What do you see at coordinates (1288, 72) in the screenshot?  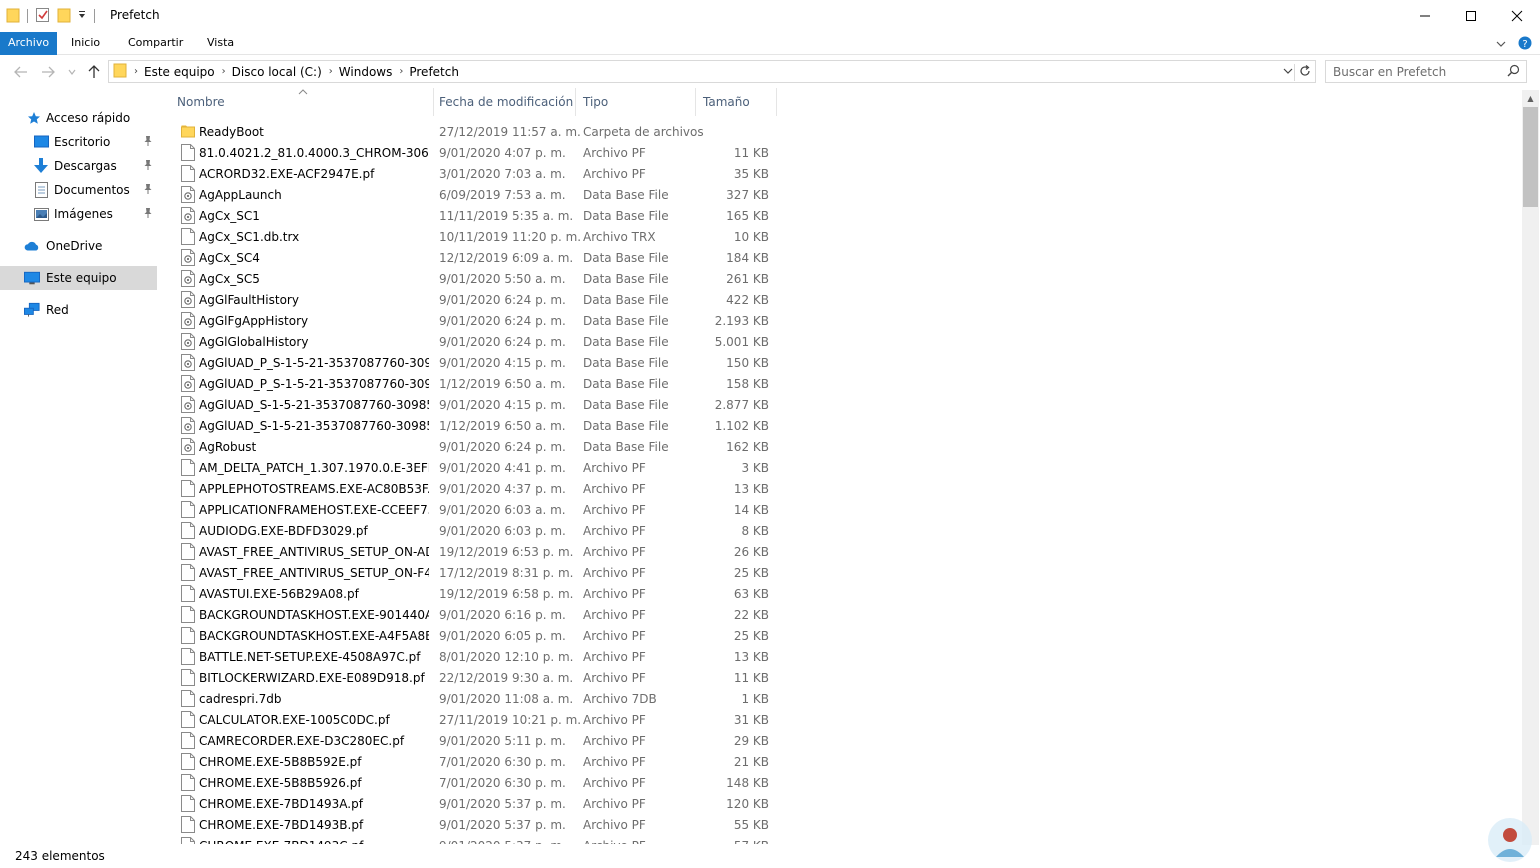 I see `address-history-dropdown-icon` at bounding box center [1288, 72].